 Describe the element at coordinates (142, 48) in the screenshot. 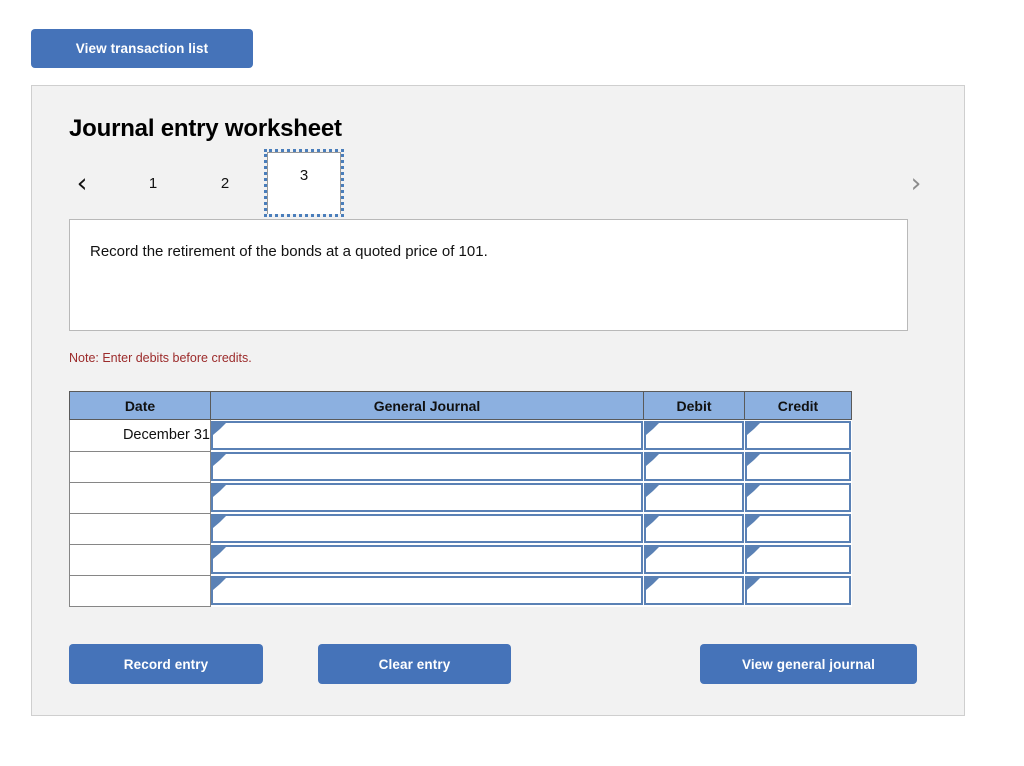

I see `view-transaction-list-button: View transaction list` at that location.